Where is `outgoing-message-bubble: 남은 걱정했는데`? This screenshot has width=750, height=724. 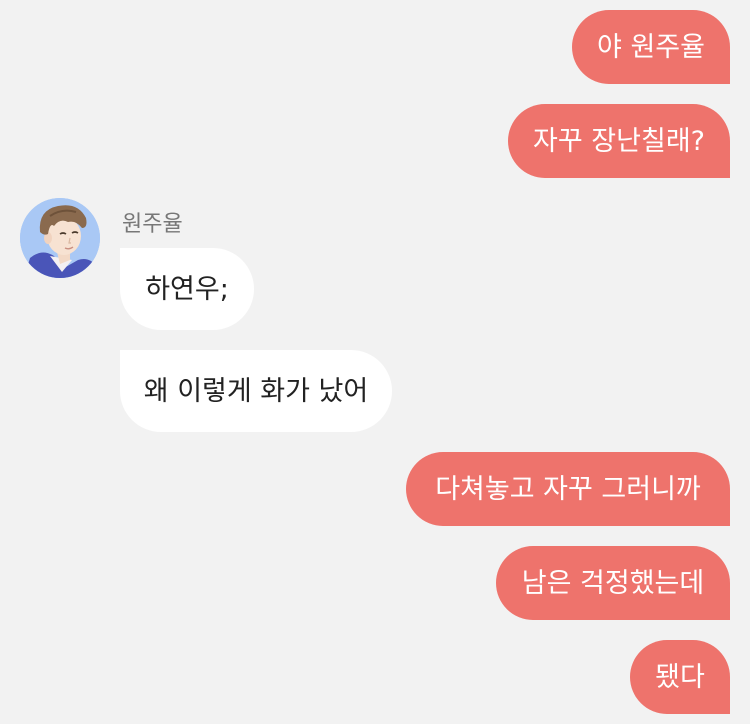
outgoing-message-bubble: 남은 걱정했는데 is located at coordinates (613, 583).